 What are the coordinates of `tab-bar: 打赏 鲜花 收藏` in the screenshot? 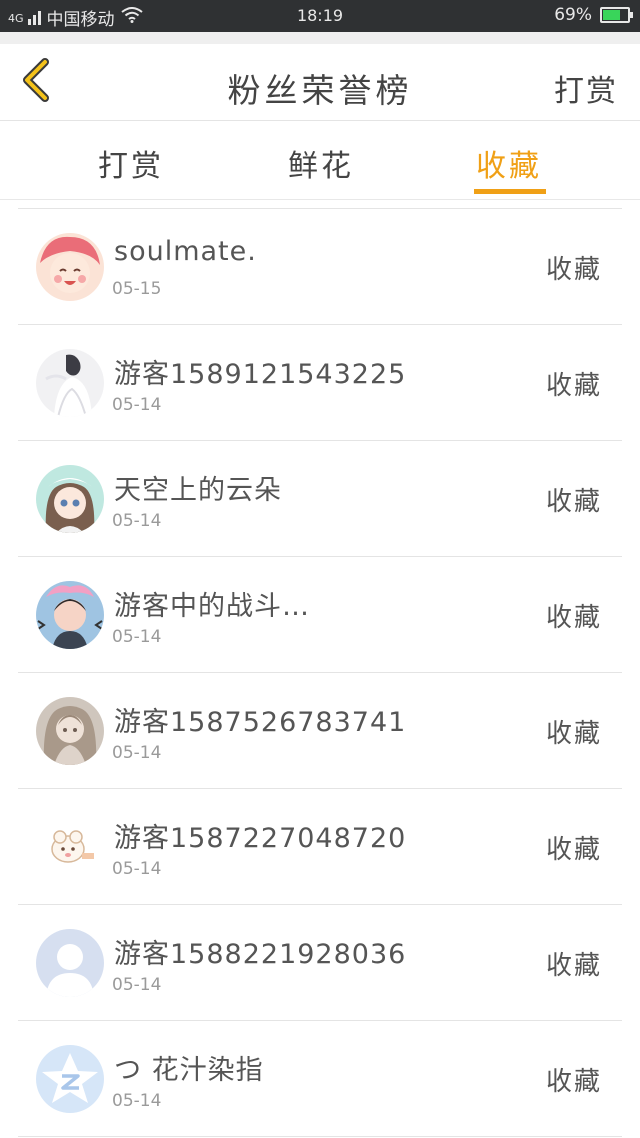 It's located at (320, 160).